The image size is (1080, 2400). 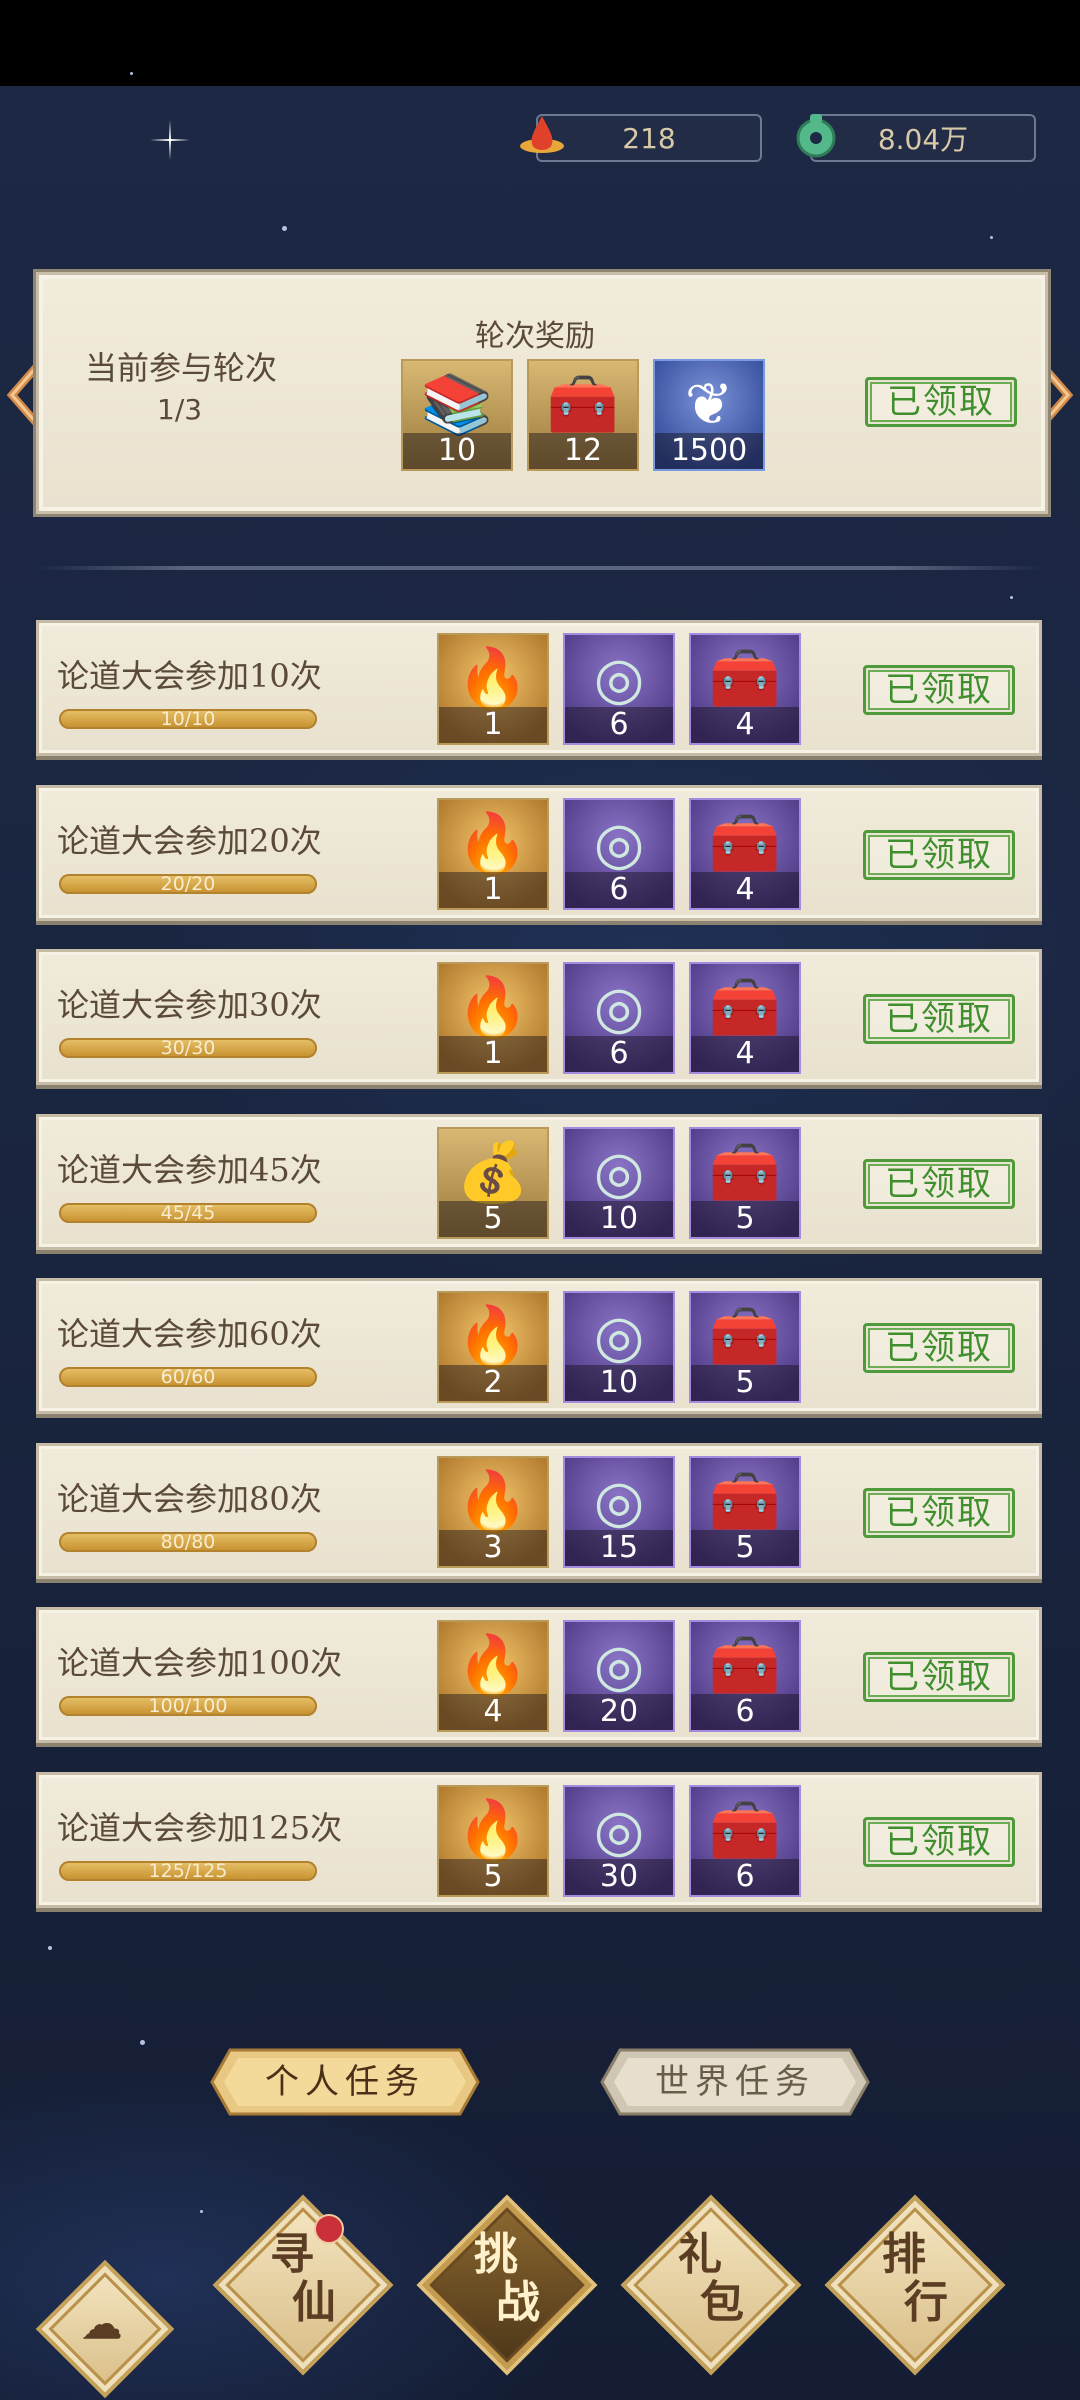 I want to click on cloud-emblem-icon: ☁, so click(x=102, y=2324).